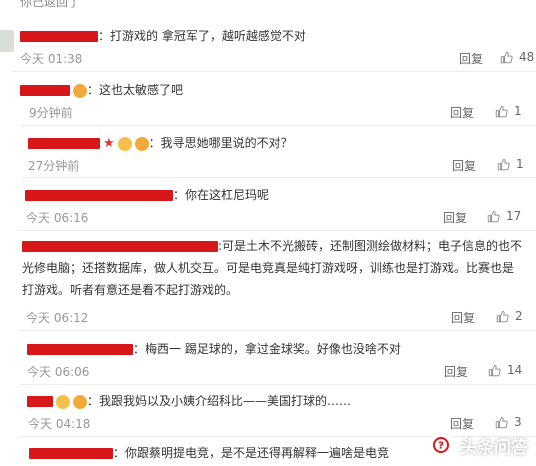 This screenshot has height=466, width=536. I want to click on like-count: 3, so click(518, 422).